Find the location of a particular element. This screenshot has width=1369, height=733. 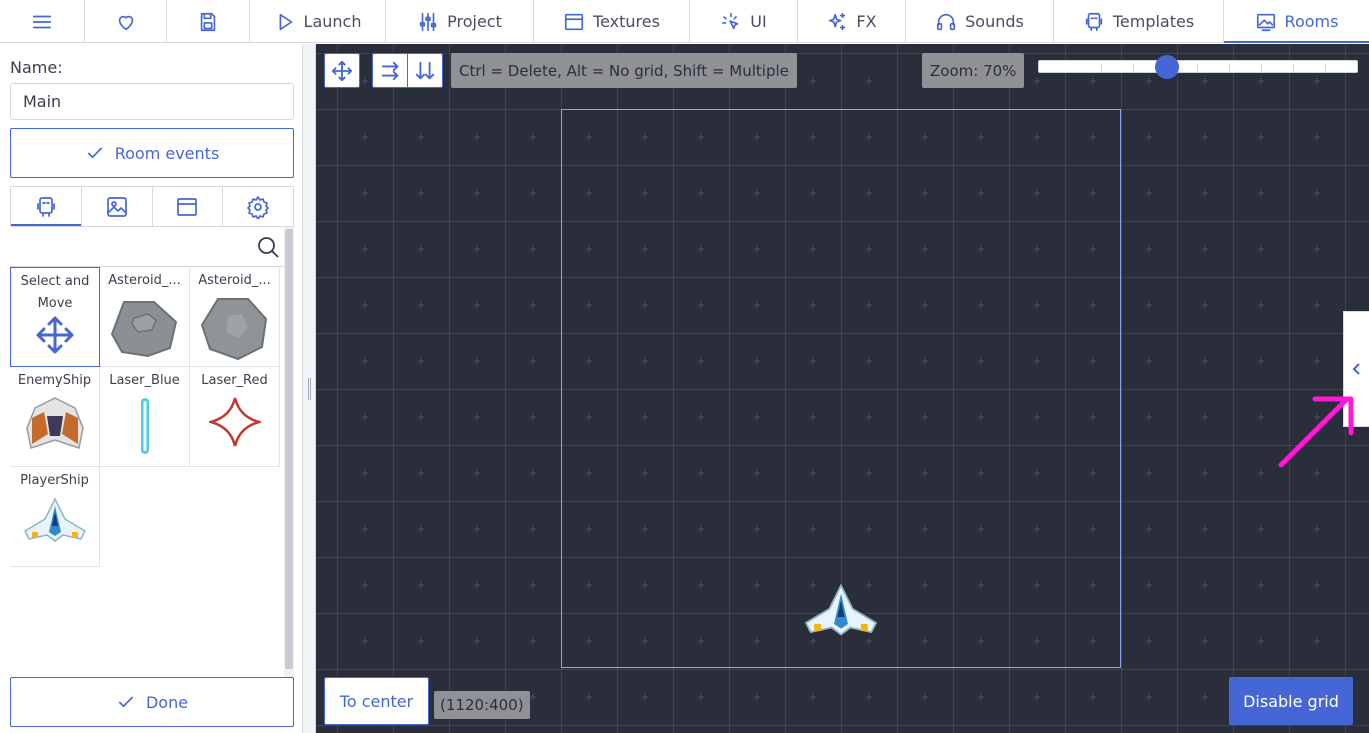

enemy-ship-icon is located at coordinates (54, 423).